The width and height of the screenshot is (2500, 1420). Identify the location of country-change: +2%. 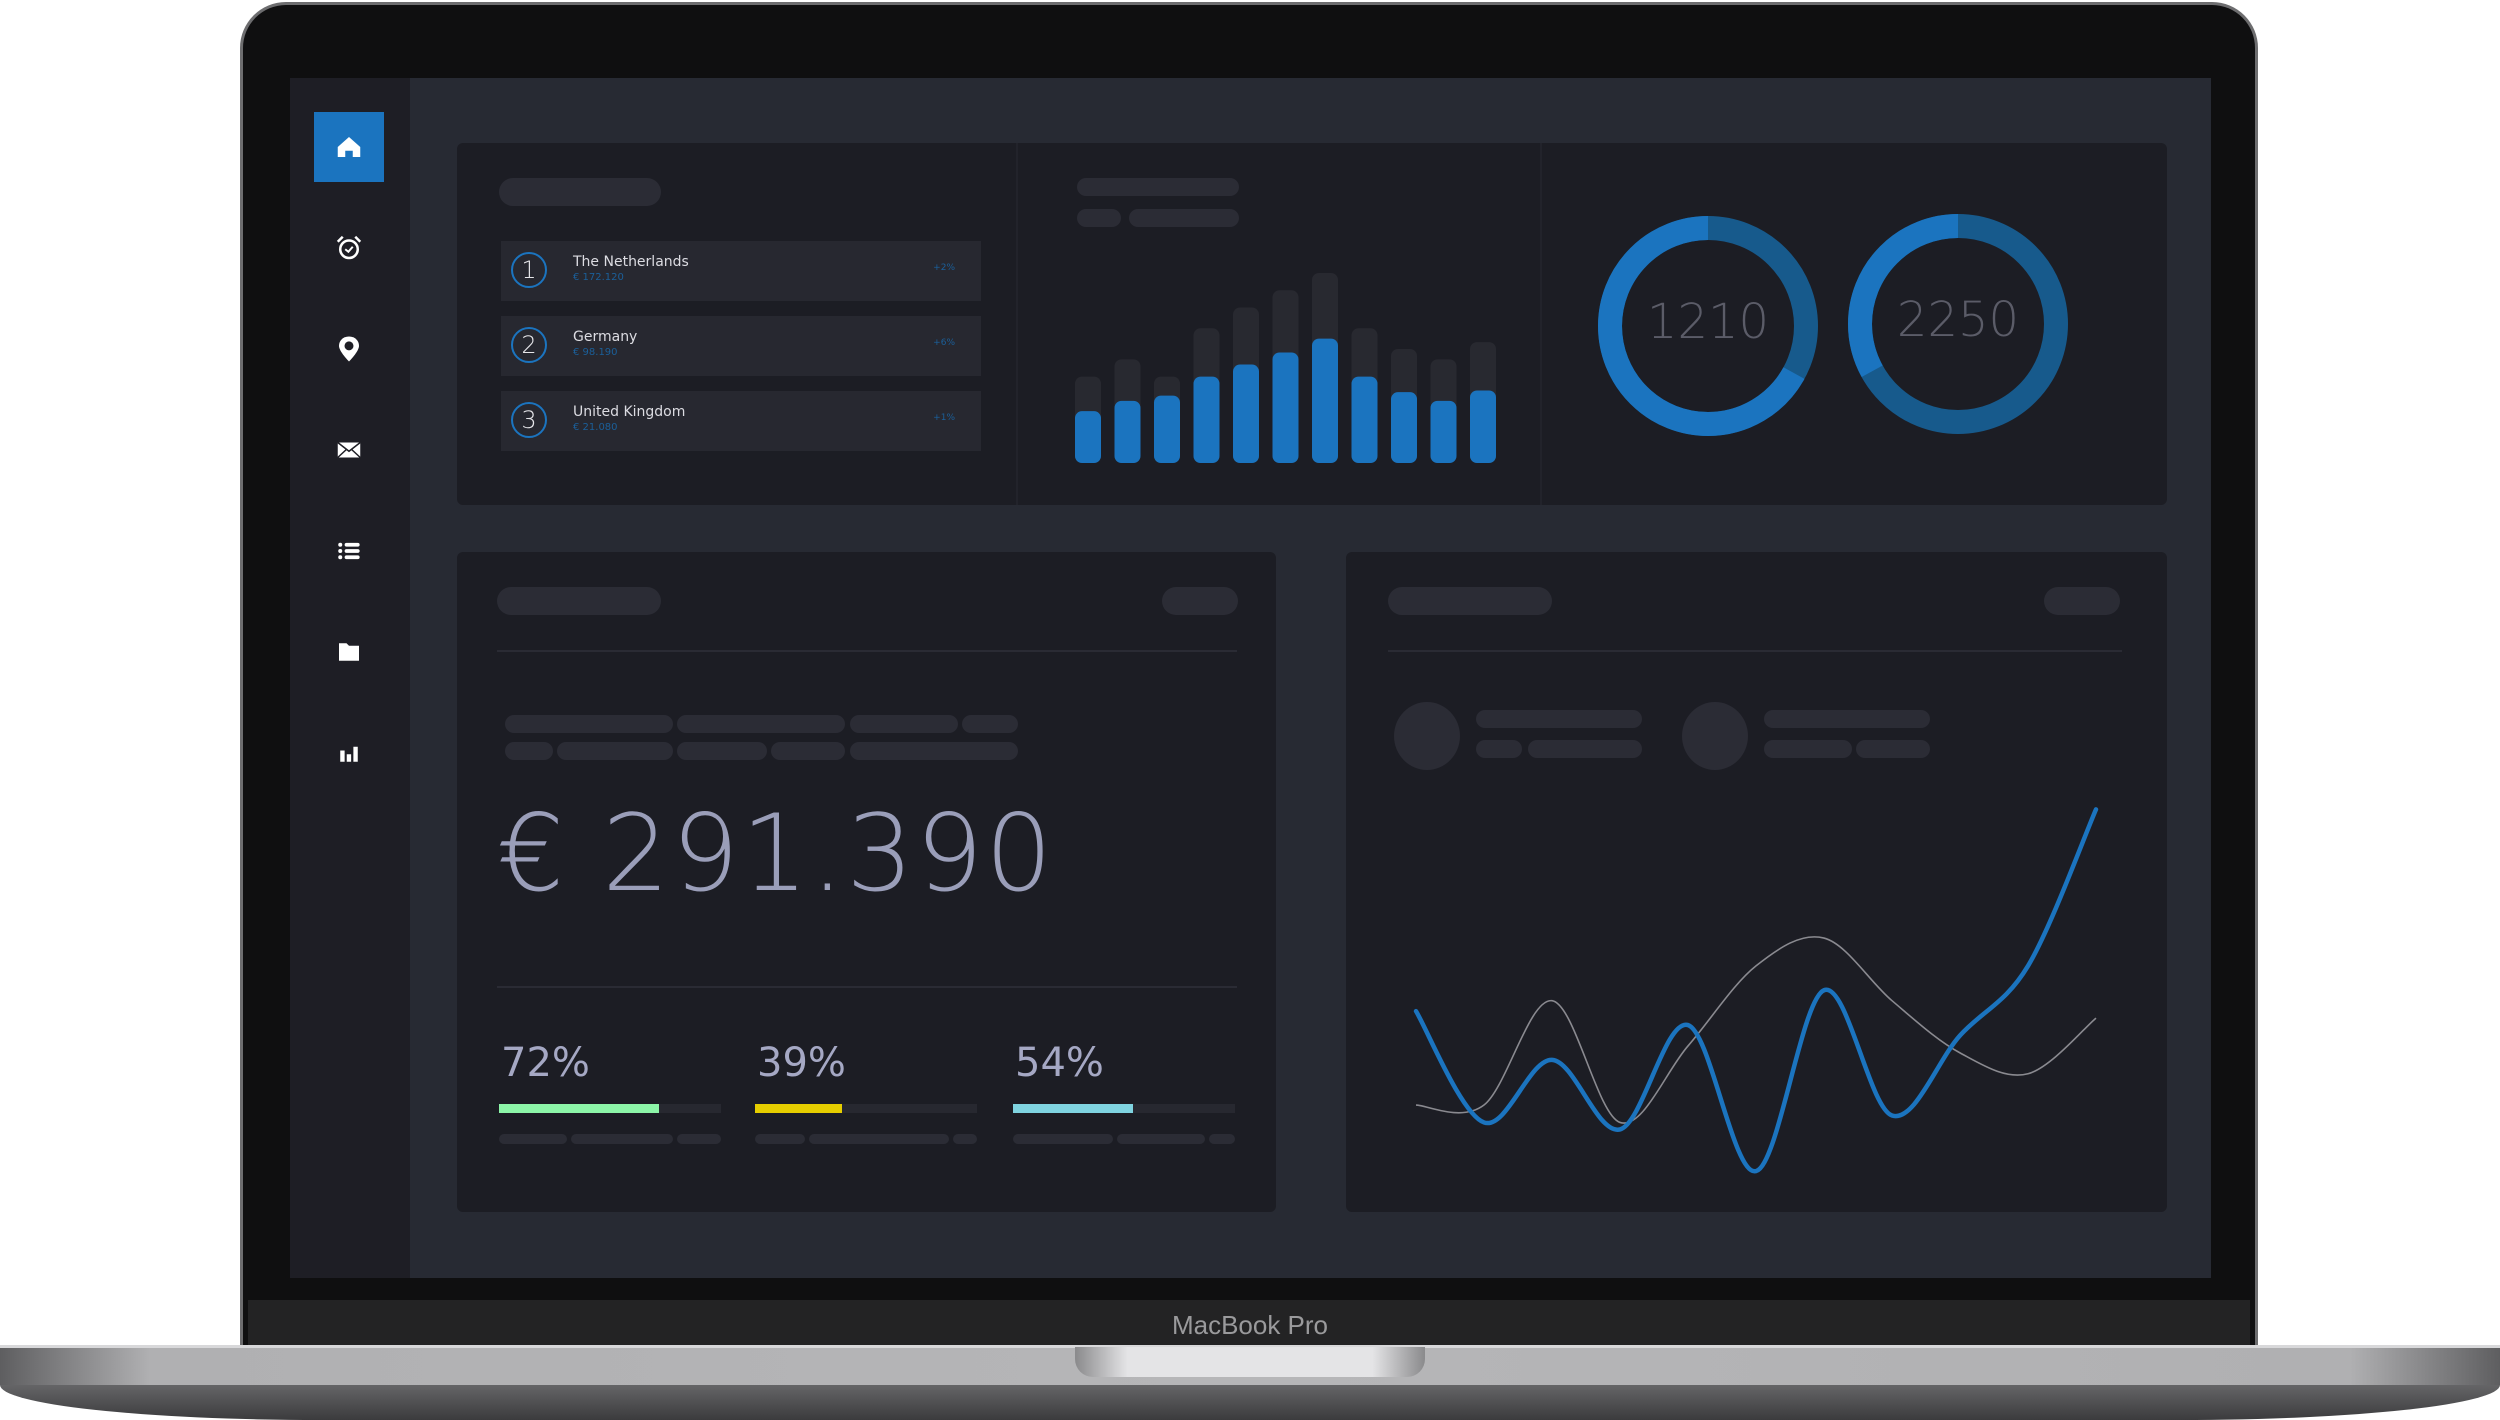
(944, 268).